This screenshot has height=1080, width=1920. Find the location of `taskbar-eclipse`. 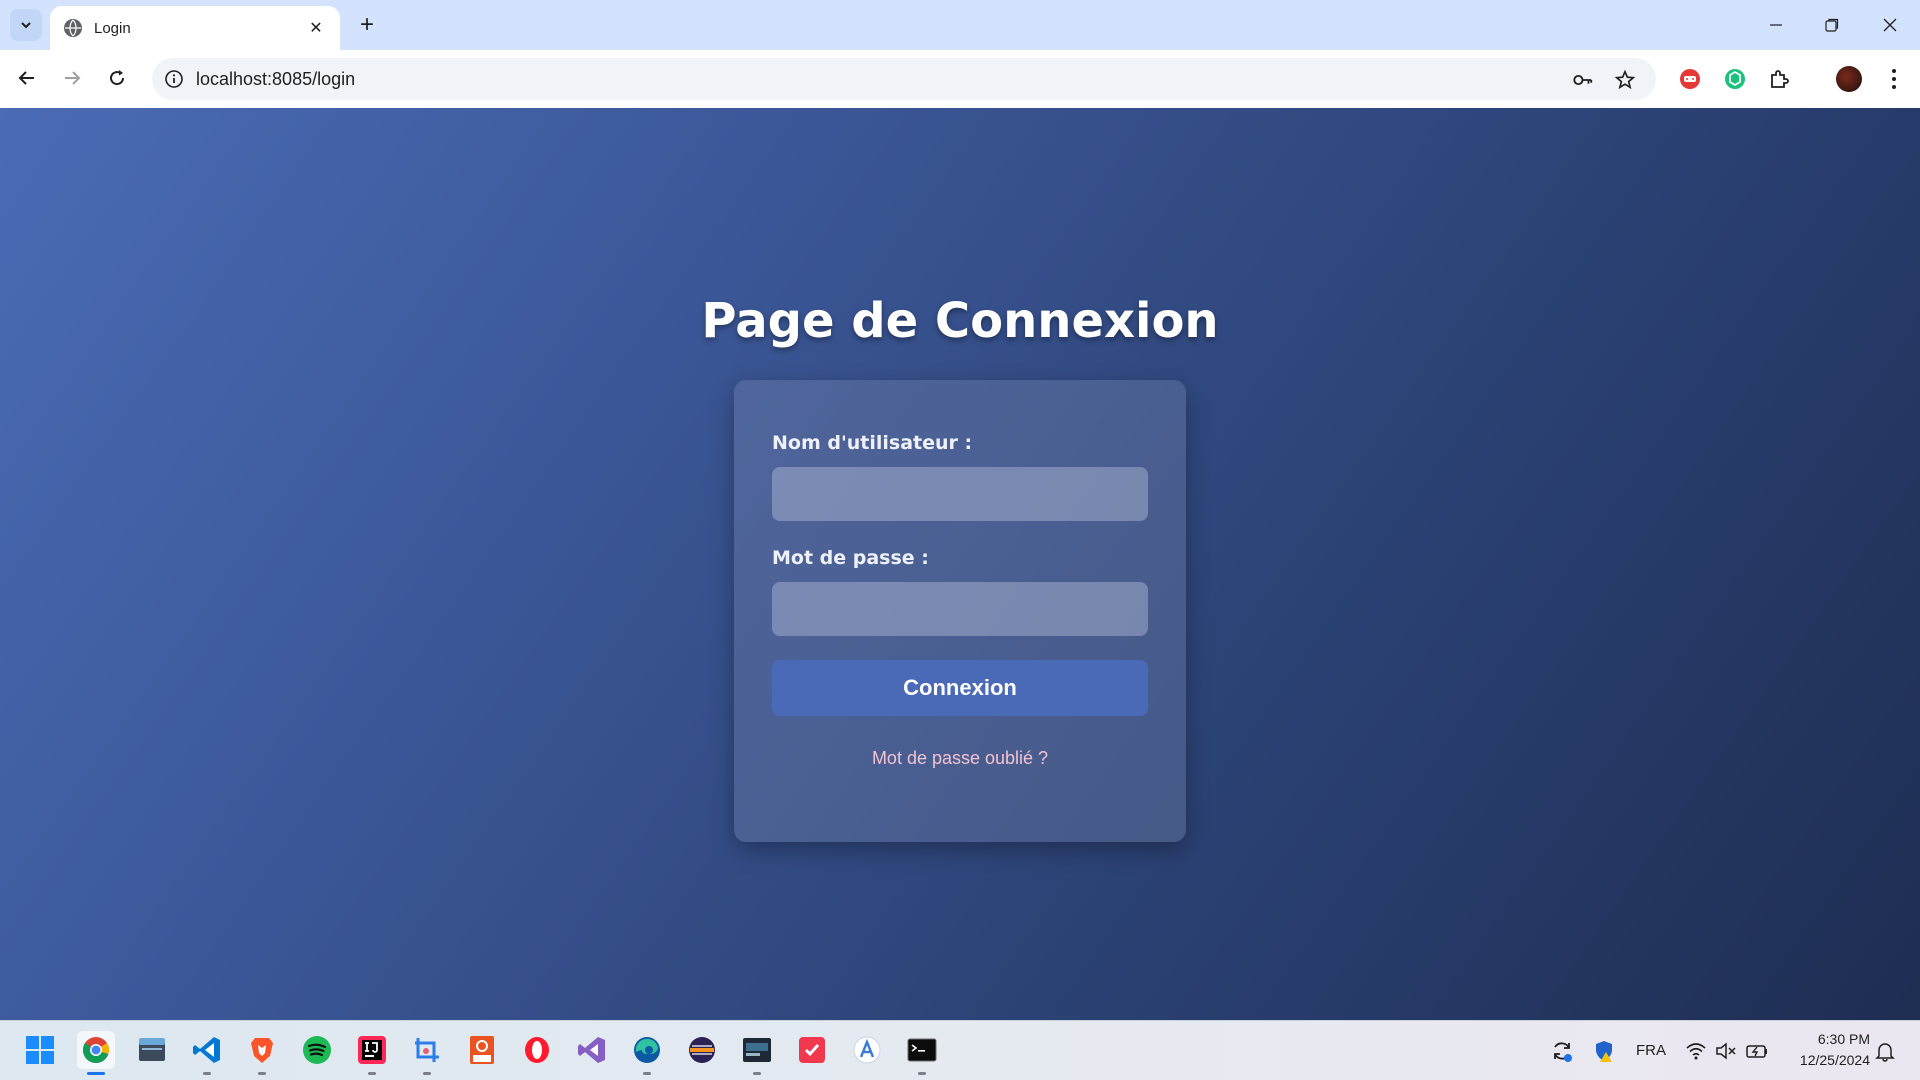

taskbar-eclipse is located at coordinates (702, 1050).